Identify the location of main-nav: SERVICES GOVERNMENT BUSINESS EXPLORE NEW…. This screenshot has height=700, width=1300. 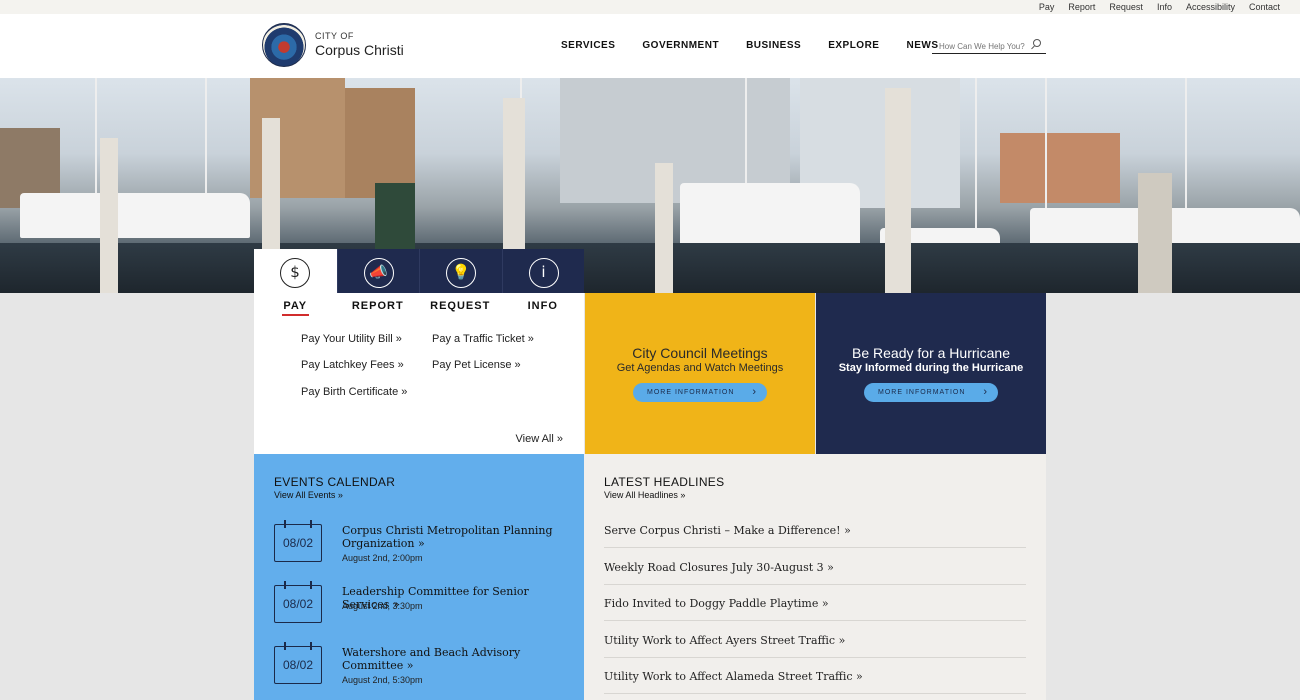
(763, 45).